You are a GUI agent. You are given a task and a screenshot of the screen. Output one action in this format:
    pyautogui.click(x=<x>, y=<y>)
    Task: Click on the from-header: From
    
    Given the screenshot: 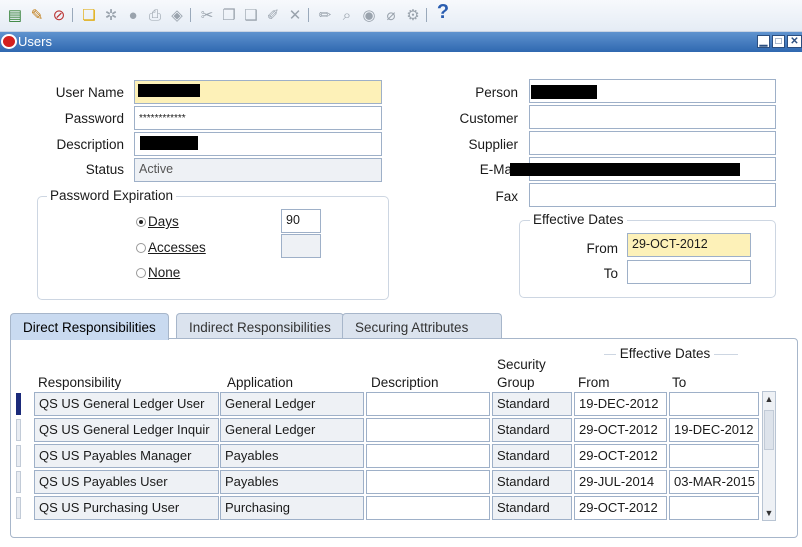 What is the action you would take?
    pyautogui.click(x=594, y=382)
    